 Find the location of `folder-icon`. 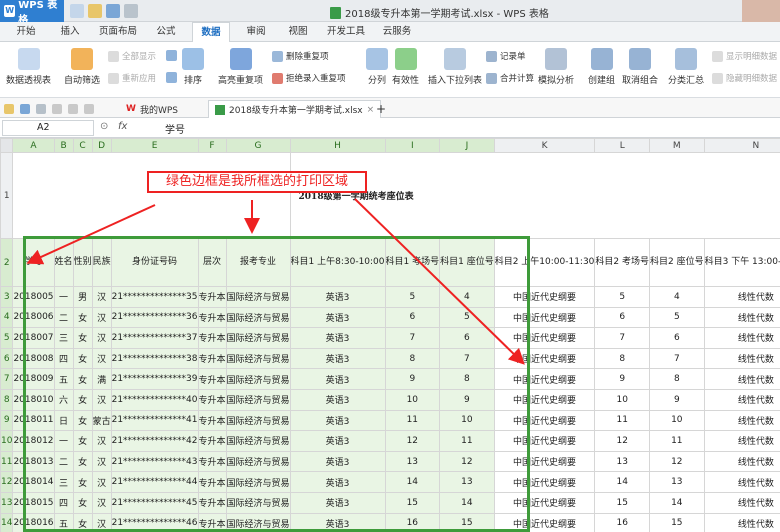

folder-icon is located at coordinates (9, 109).